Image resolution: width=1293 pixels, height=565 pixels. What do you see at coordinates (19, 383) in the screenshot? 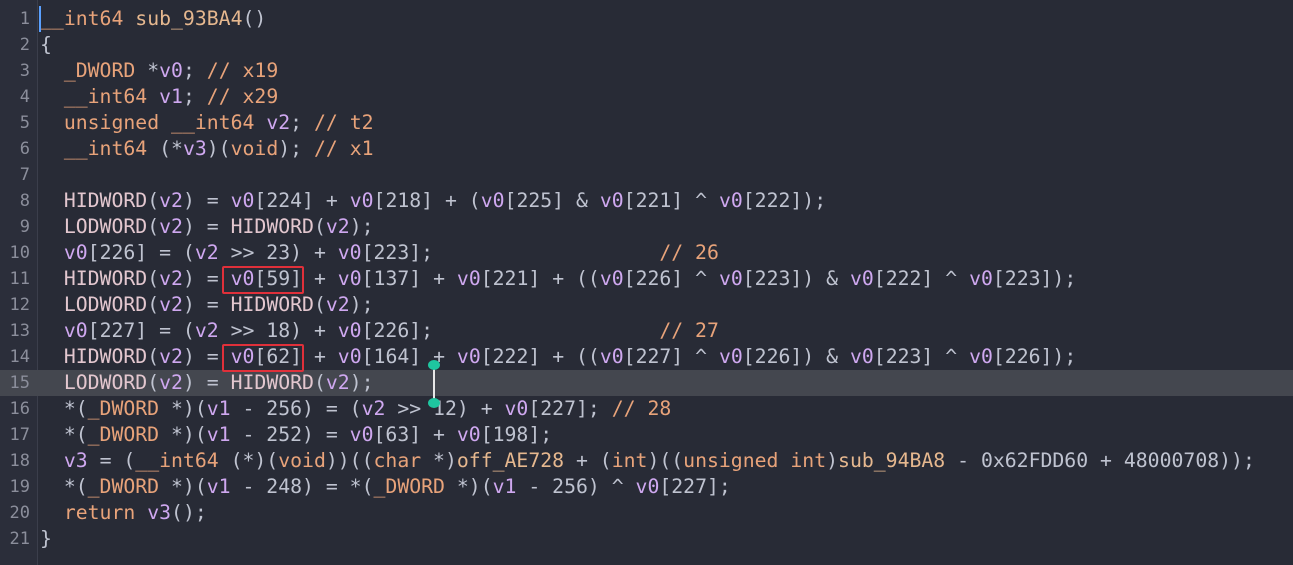
I see `line-number: 15` at bounding box center [19, 383].